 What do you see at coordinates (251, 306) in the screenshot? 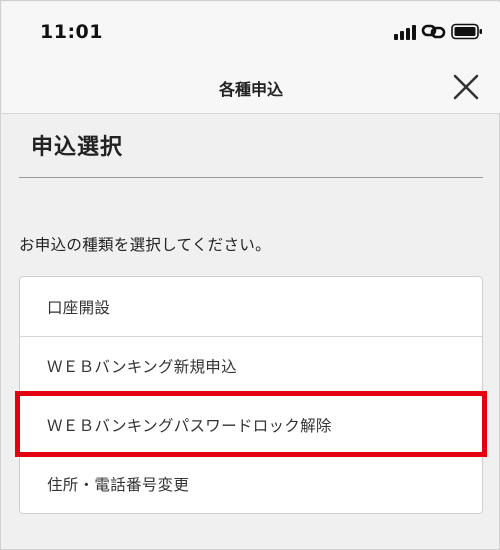
I see `option-account-opening: 口座開設` at bounding box center [251, 306].